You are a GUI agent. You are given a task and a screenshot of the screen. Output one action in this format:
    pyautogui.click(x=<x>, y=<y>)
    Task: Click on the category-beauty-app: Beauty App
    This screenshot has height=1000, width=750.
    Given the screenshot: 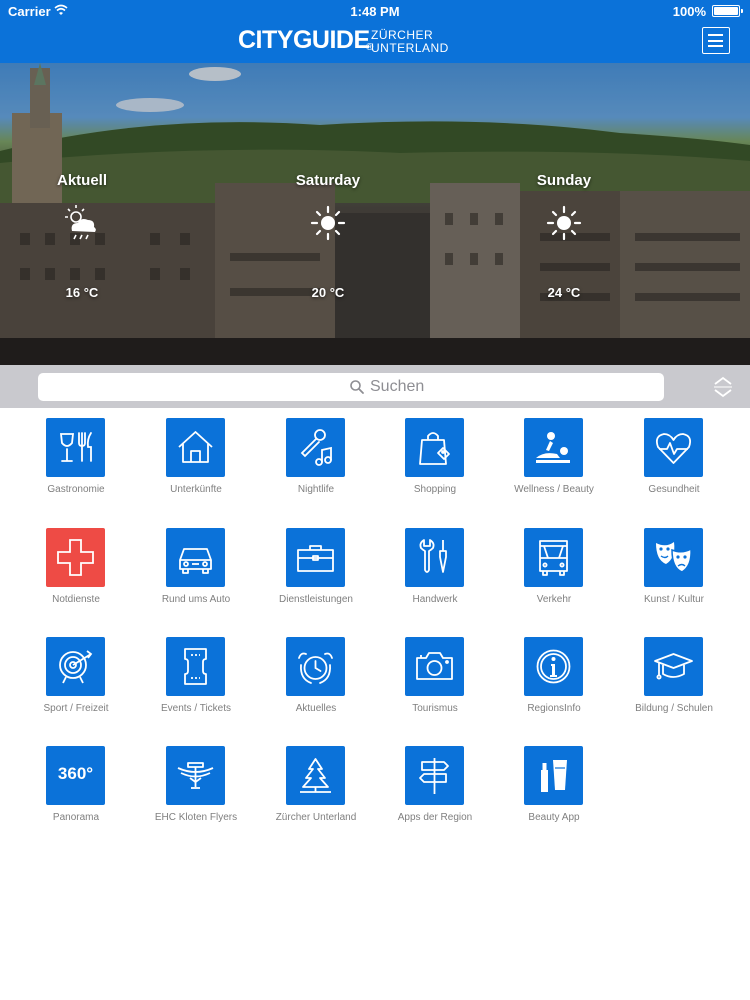 What is the action you would take?
    pyautogui.click(x=554, y=796)
    